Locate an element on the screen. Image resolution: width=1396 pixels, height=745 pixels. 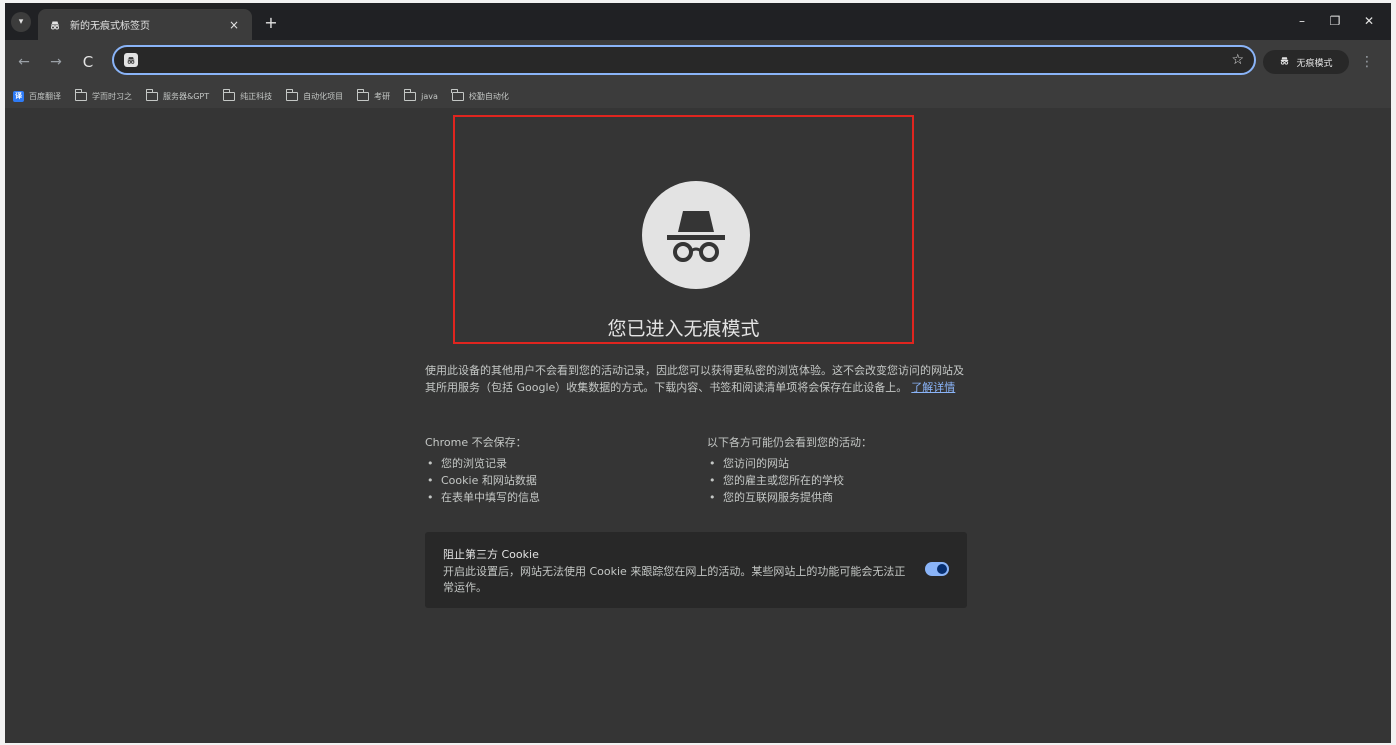
incognito-badge: 无痕模式 is located at coordinates (1306, 62).